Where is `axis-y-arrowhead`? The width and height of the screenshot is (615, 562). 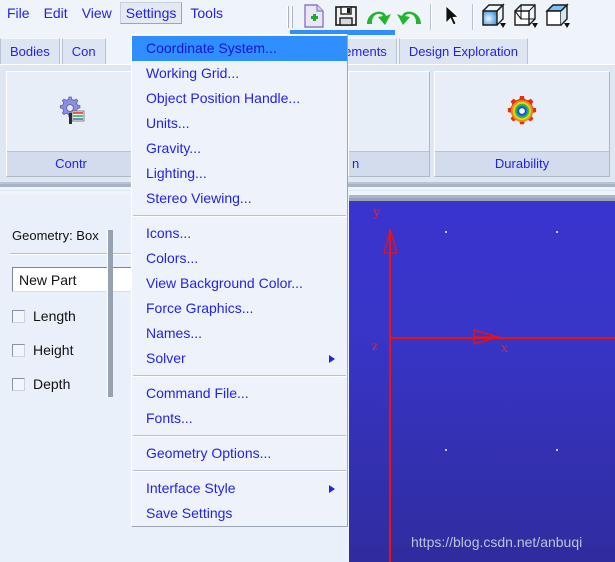
axis-y-arrowhead is located at coordinates (390, 240).